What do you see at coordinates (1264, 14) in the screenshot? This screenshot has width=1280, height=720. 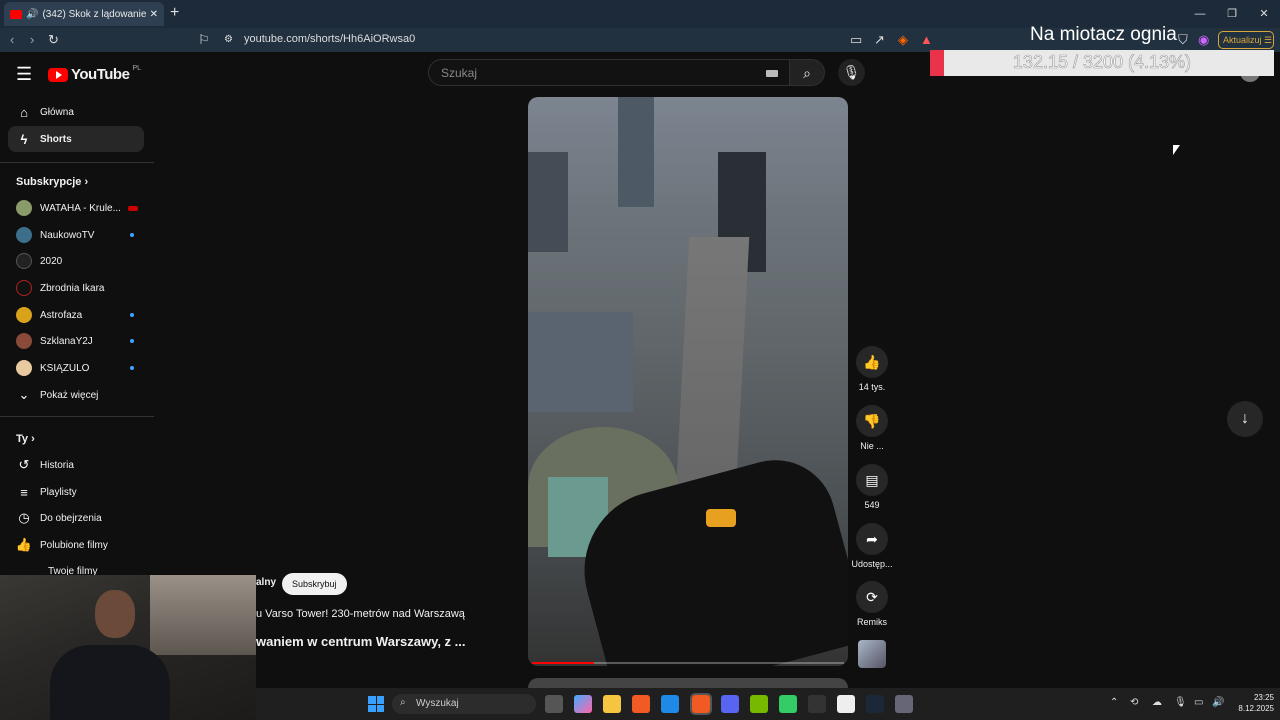 I see `close-window-icon: ✕` at bounding box center [1264, 14].